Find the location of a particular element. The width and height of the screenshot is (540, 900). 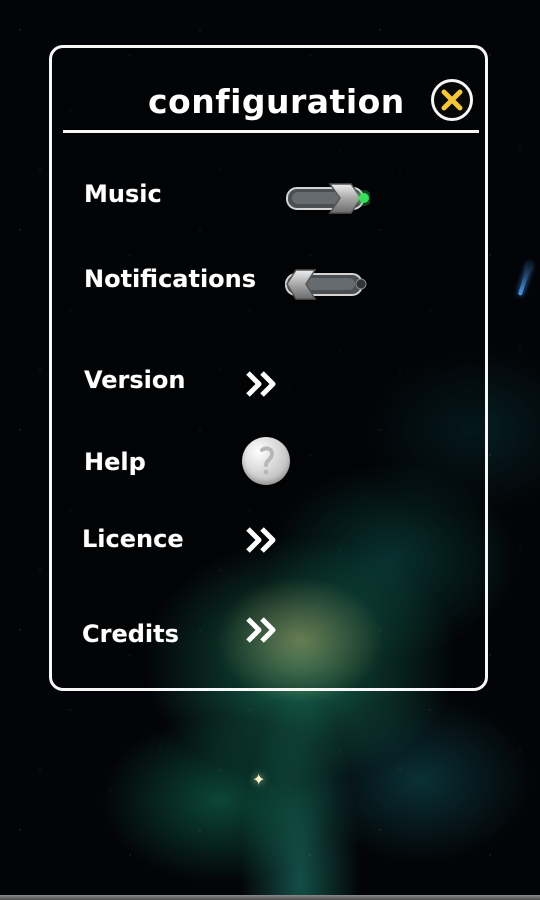

credits-label: Credits is located at coordinates (130, 634).